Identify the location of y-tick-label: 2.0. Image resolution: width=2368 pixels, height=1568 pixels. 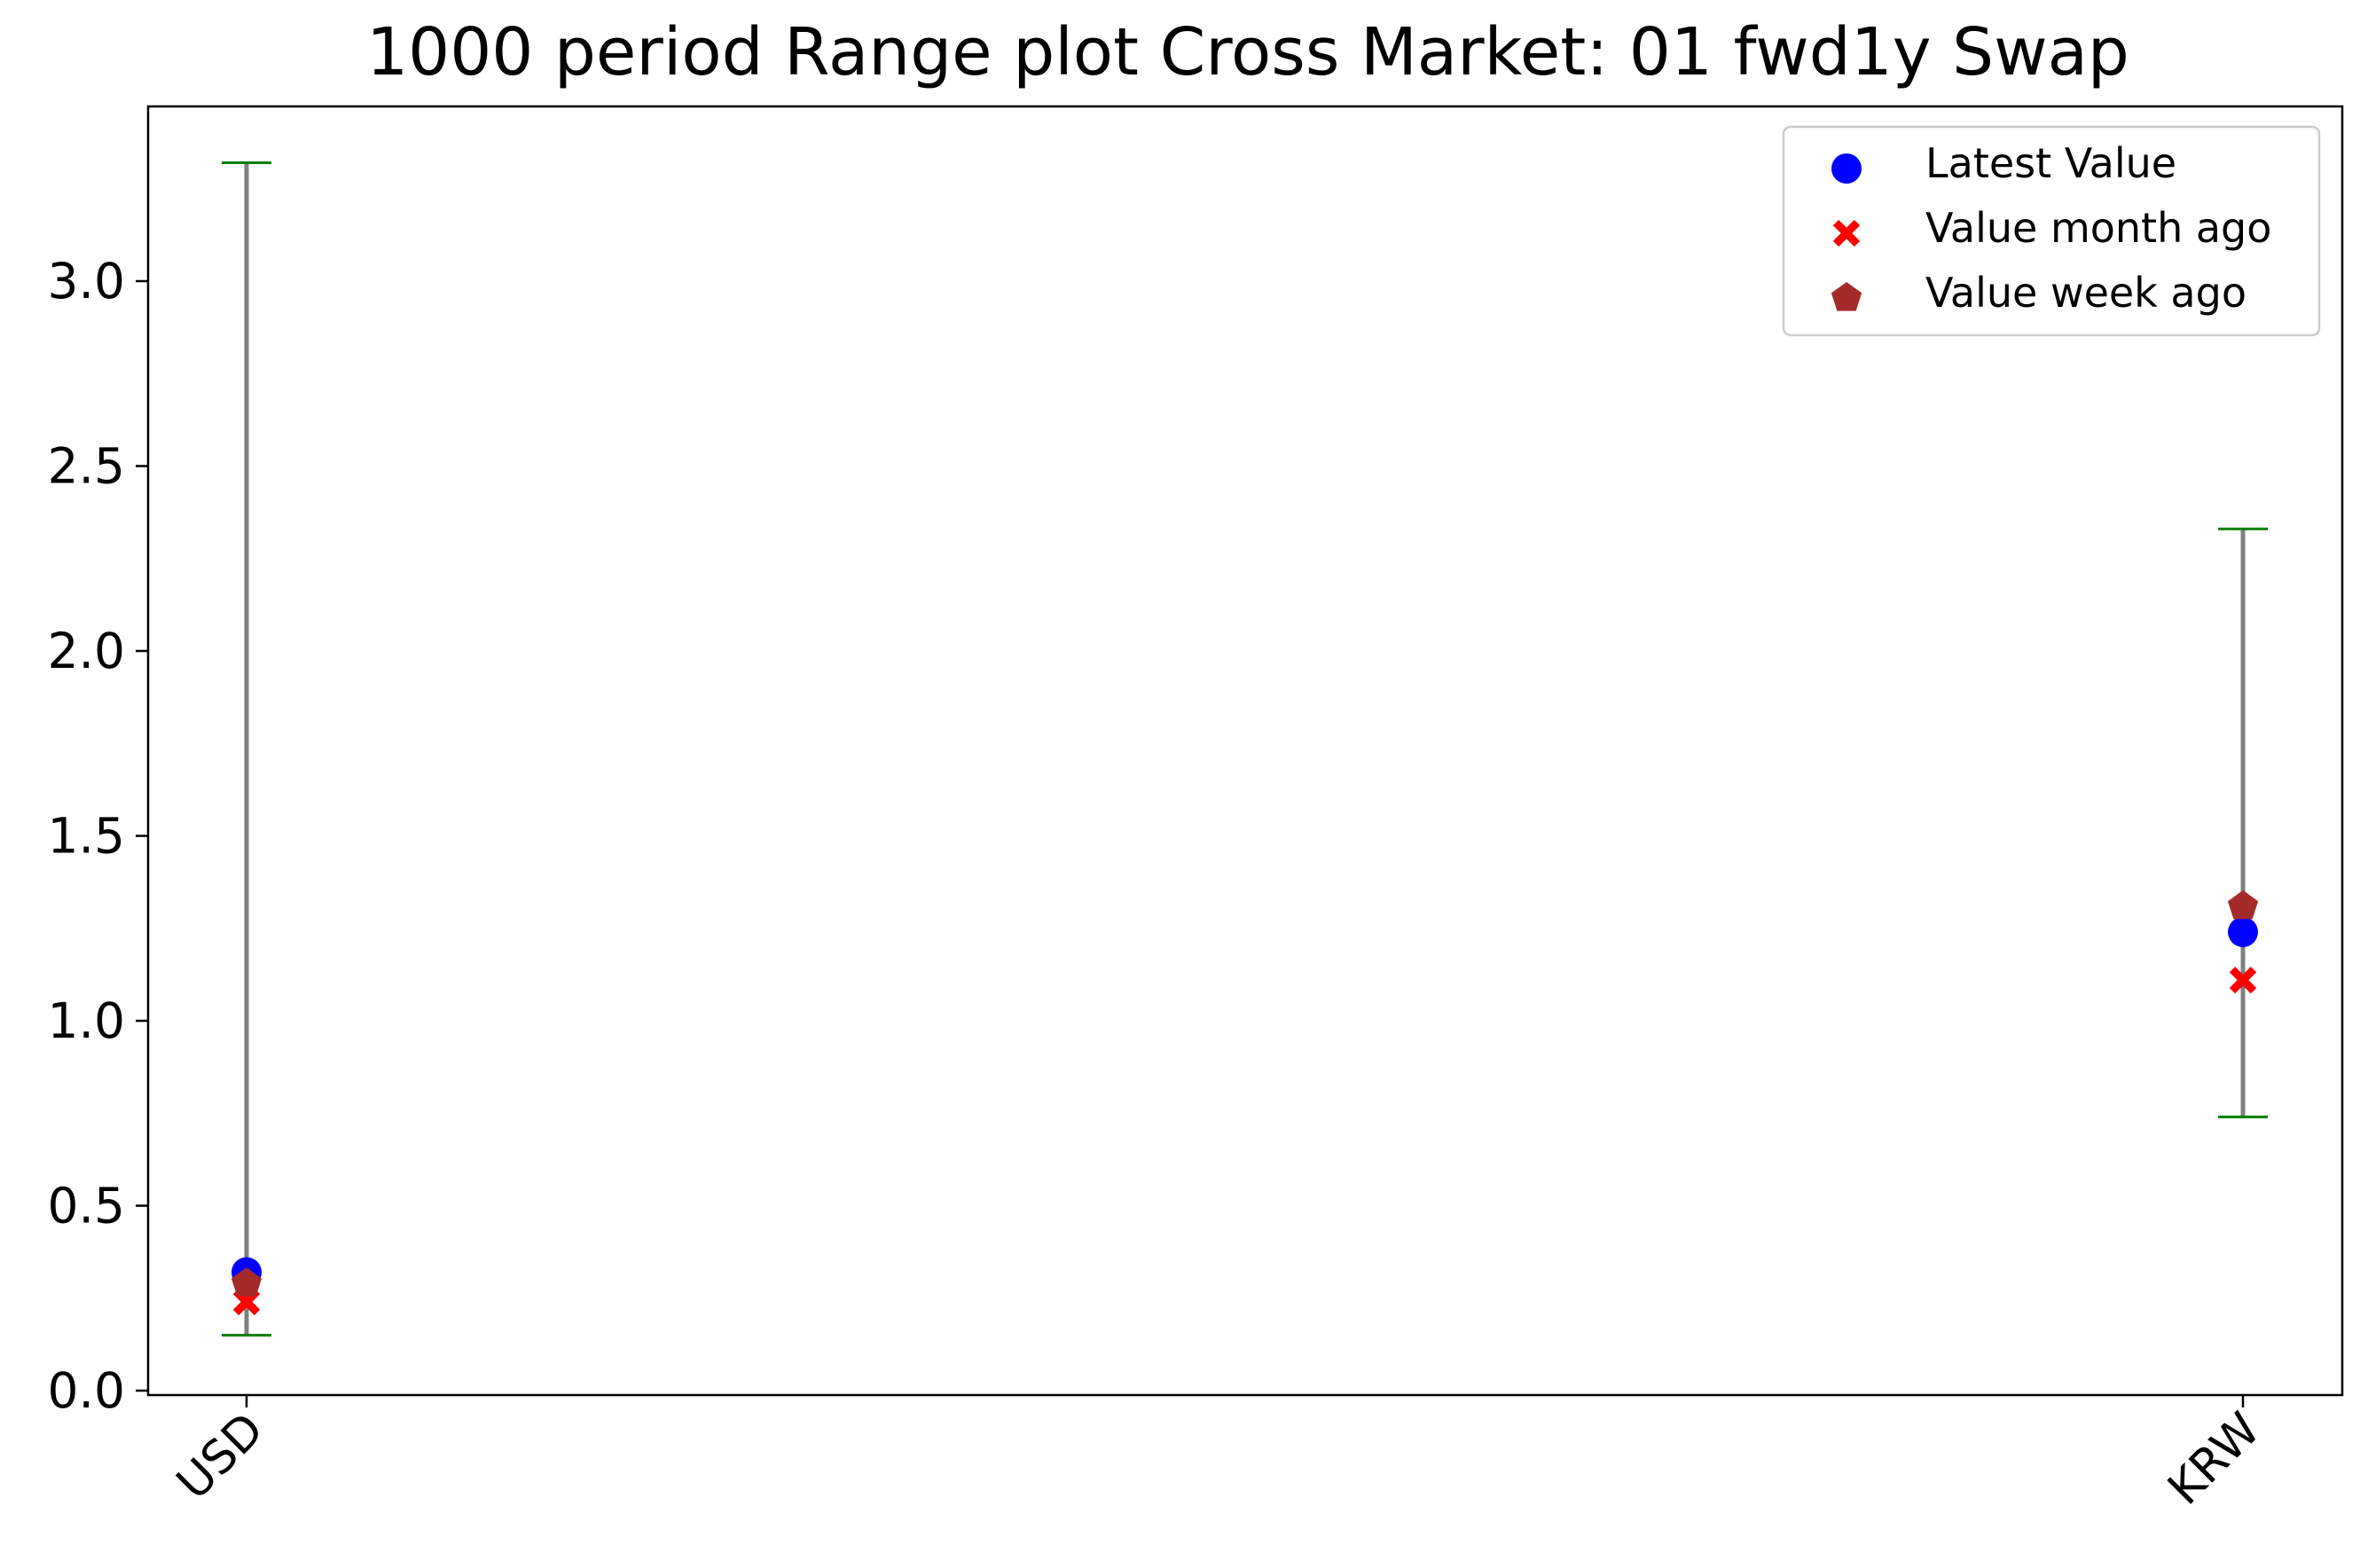
(86, 651).